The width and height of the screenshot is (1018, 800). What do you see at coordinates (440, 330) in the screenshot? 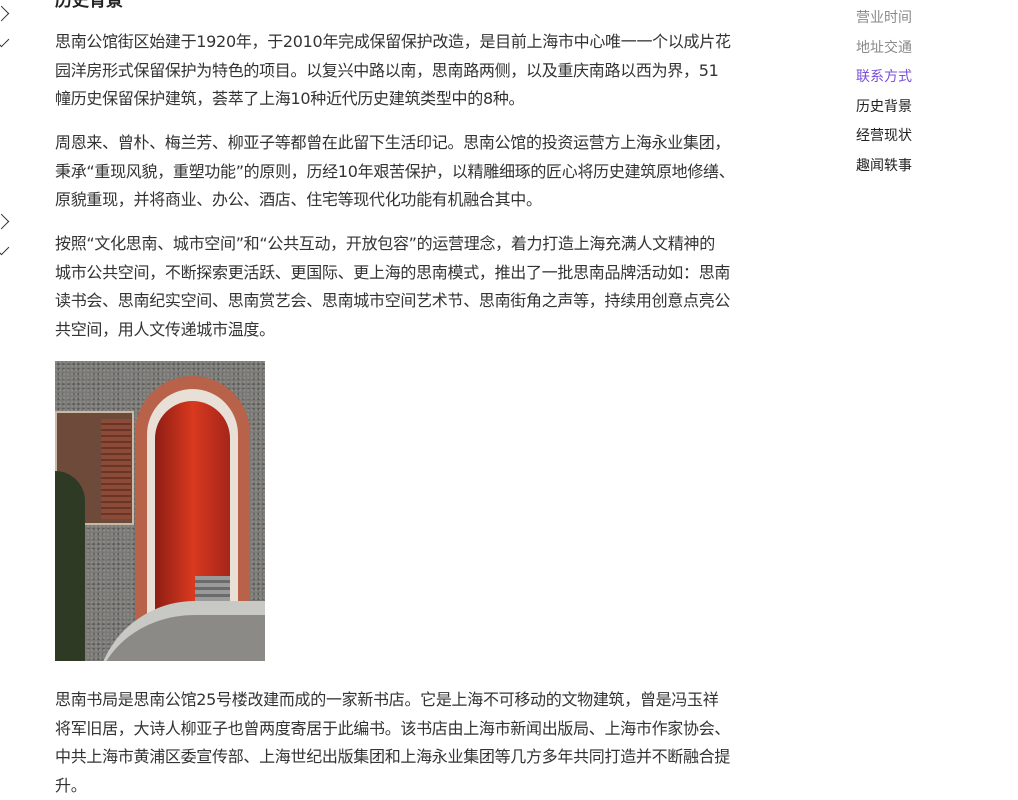
I see `text-line: 共空间，用人文传递城市温度。` at bounding box center [440, 330].